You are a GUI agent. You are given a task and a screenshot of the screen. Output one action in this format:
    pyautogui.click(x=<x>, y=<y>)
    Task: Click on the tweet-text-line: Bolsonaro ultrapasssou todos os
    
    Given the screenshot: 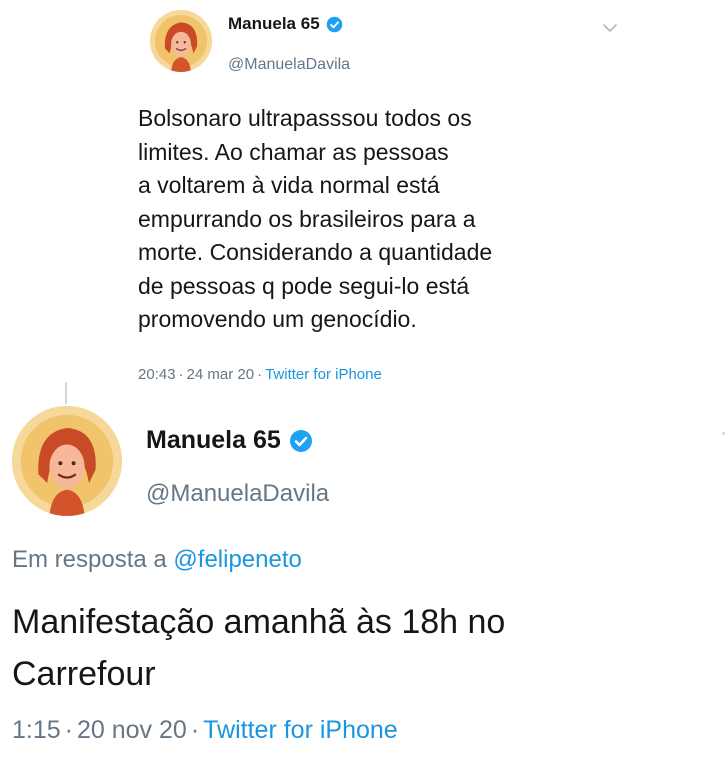 What is the action you would take?
    pyautogui.click(x=305, y=118)
    